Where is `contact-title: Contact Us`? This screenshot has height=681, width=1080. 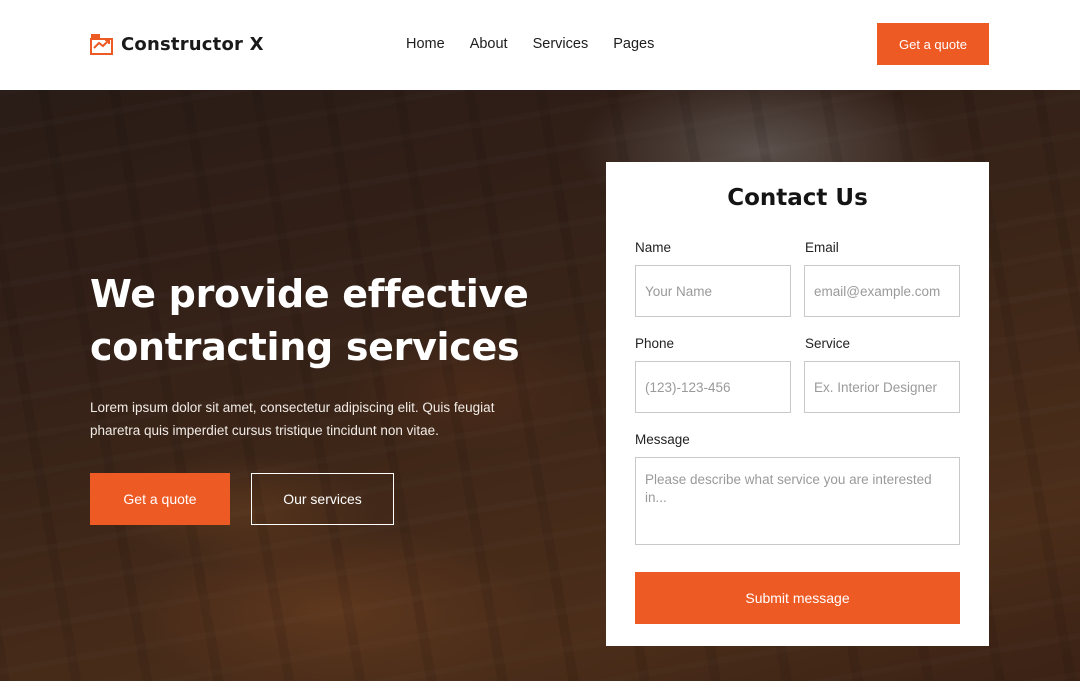
contact-title: Contact Us is located at coordinates (797, 198).